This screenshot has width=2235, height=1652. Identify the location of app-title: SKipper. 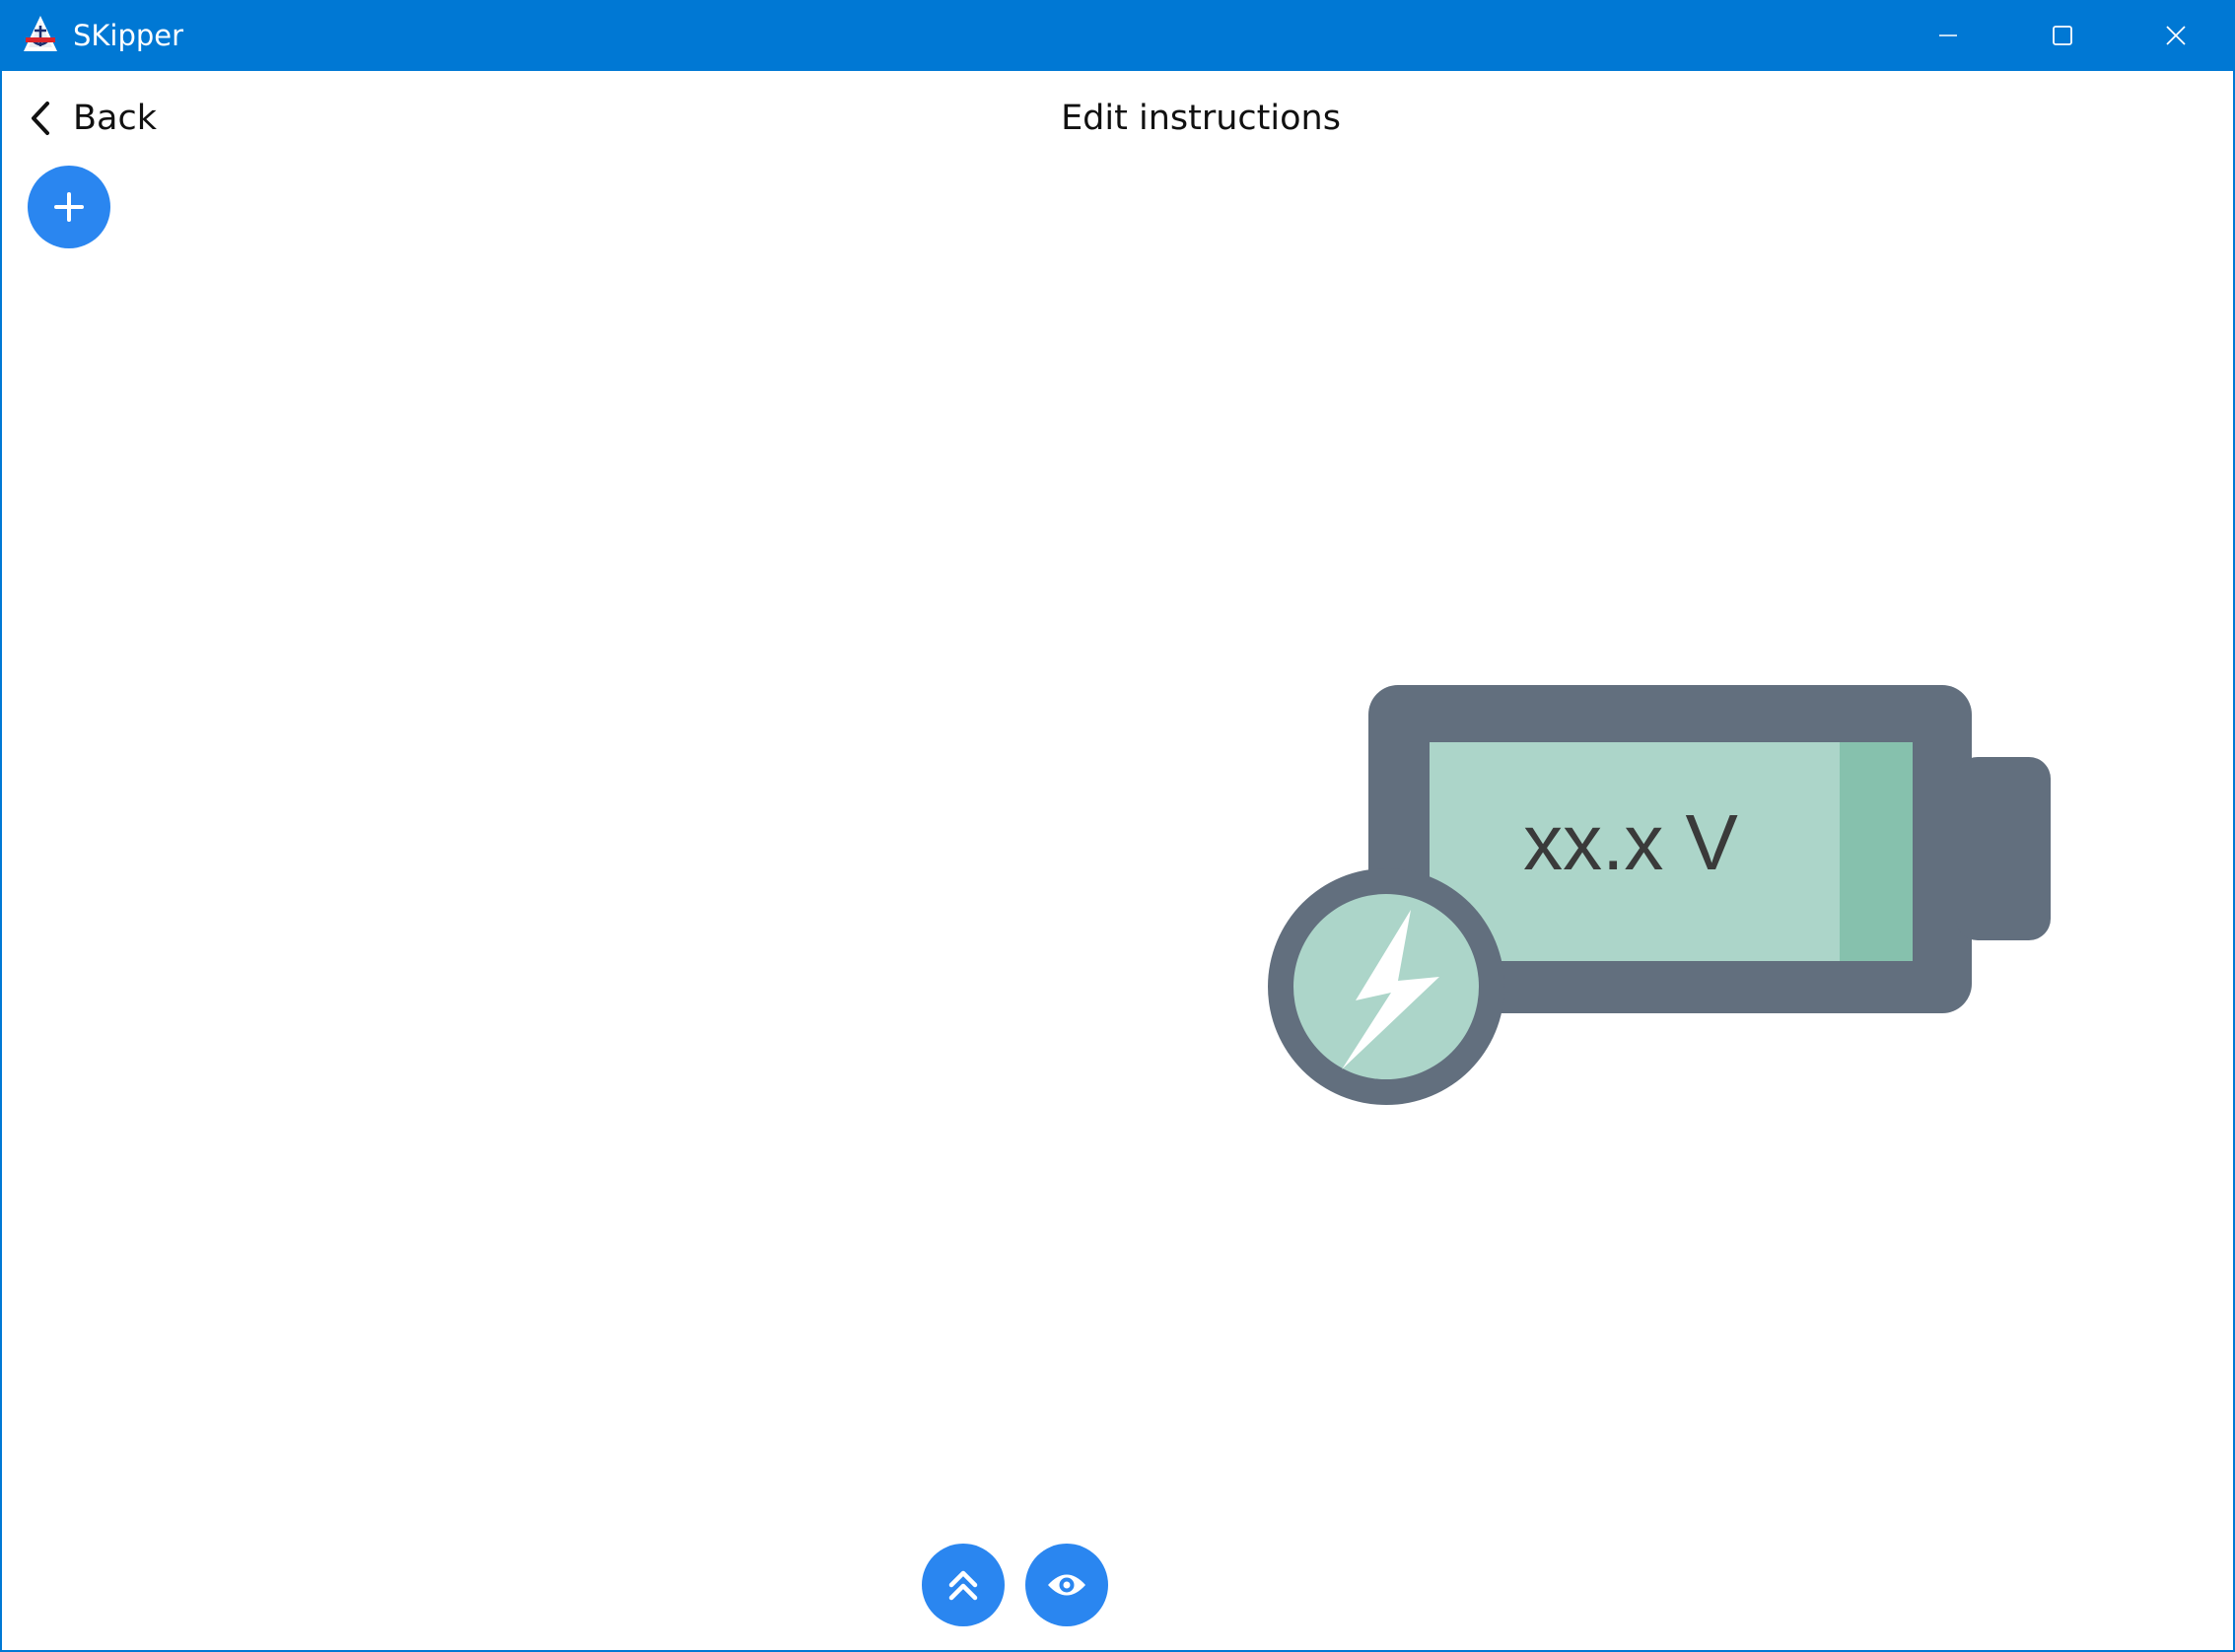
(128, 35).